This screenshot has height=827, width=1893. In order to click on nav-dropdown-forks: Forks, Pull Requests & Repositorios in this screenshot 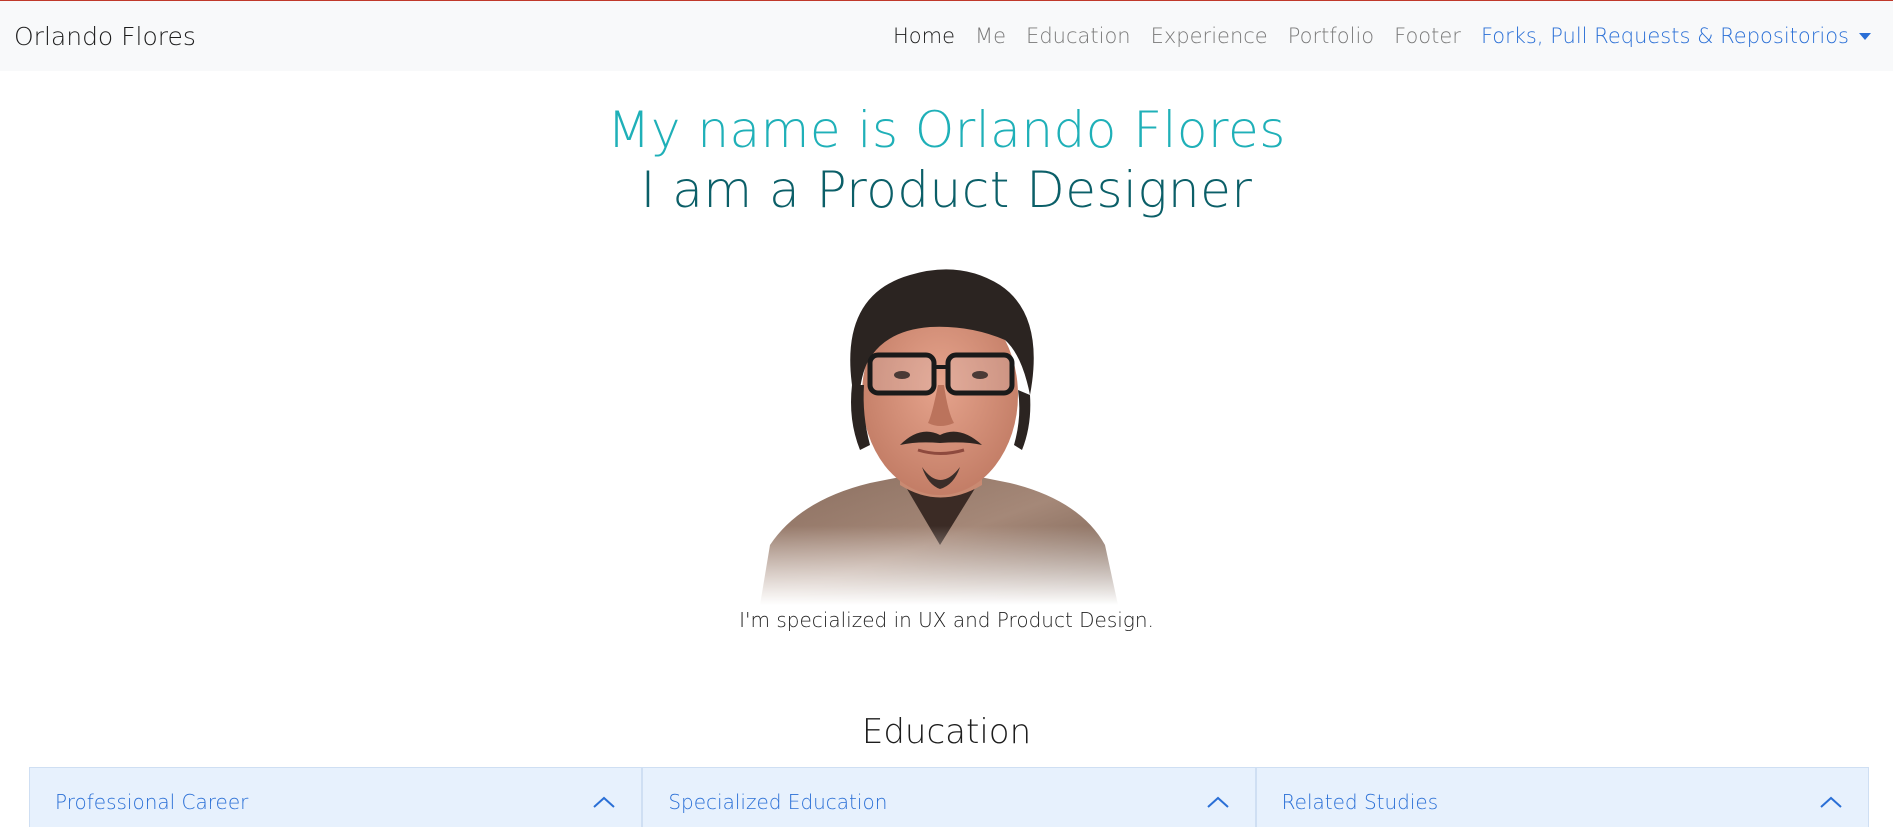, I will do `click(1671, 36)`.